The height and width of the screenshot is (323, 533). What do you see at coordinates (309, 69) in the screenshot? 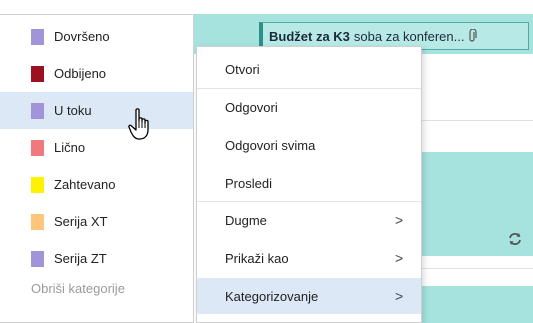
I see `menu-item-open: Otvori` at bounding box center [309, 69].